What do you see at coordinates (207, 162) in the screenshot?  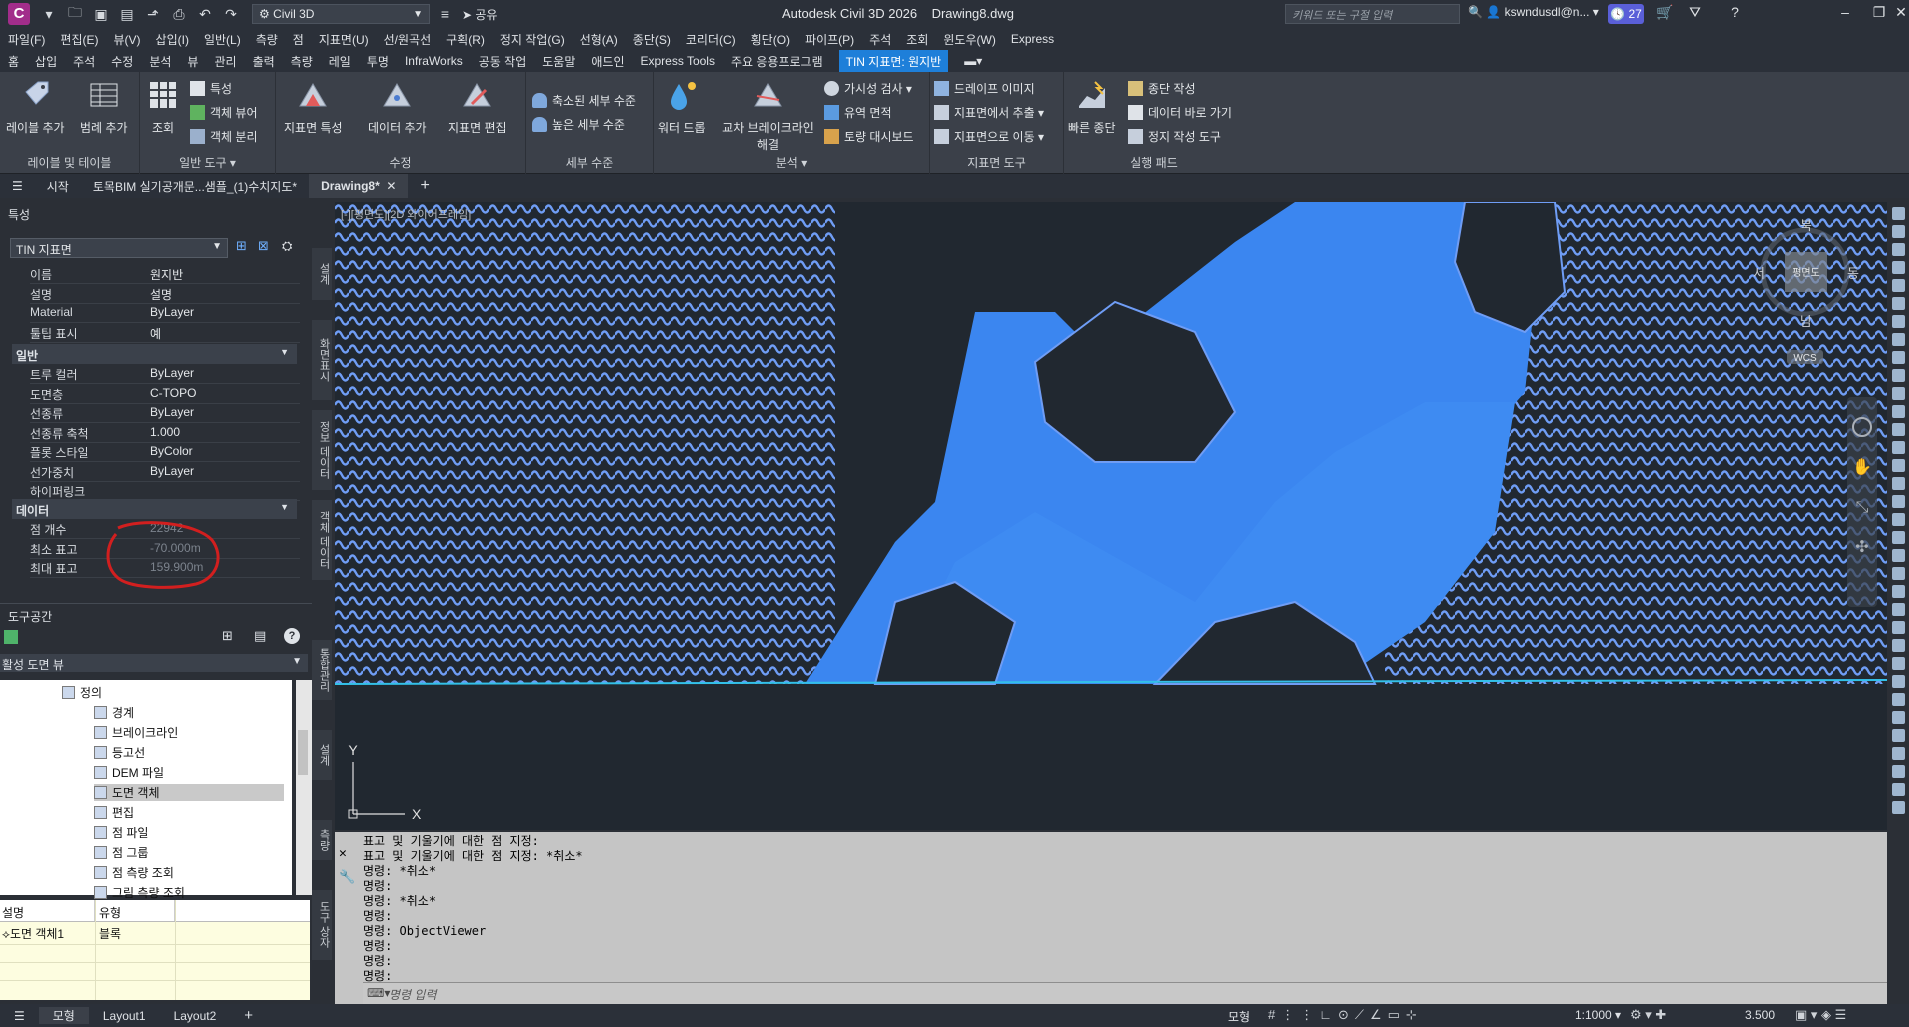 I see `general-tools-title: 일반 도구 ▾` at bounding box center [207, 162].